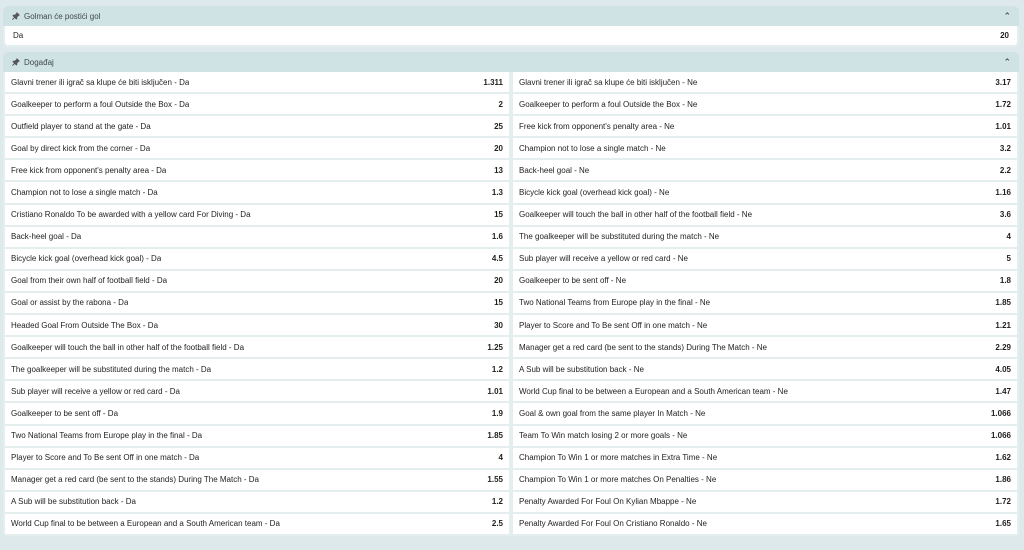 The image size is (1024, 550). Describe the element at coordinates (73, 502) in the screenshot. I see `odd-label: A Sub will be substitution back - Da` at that location.